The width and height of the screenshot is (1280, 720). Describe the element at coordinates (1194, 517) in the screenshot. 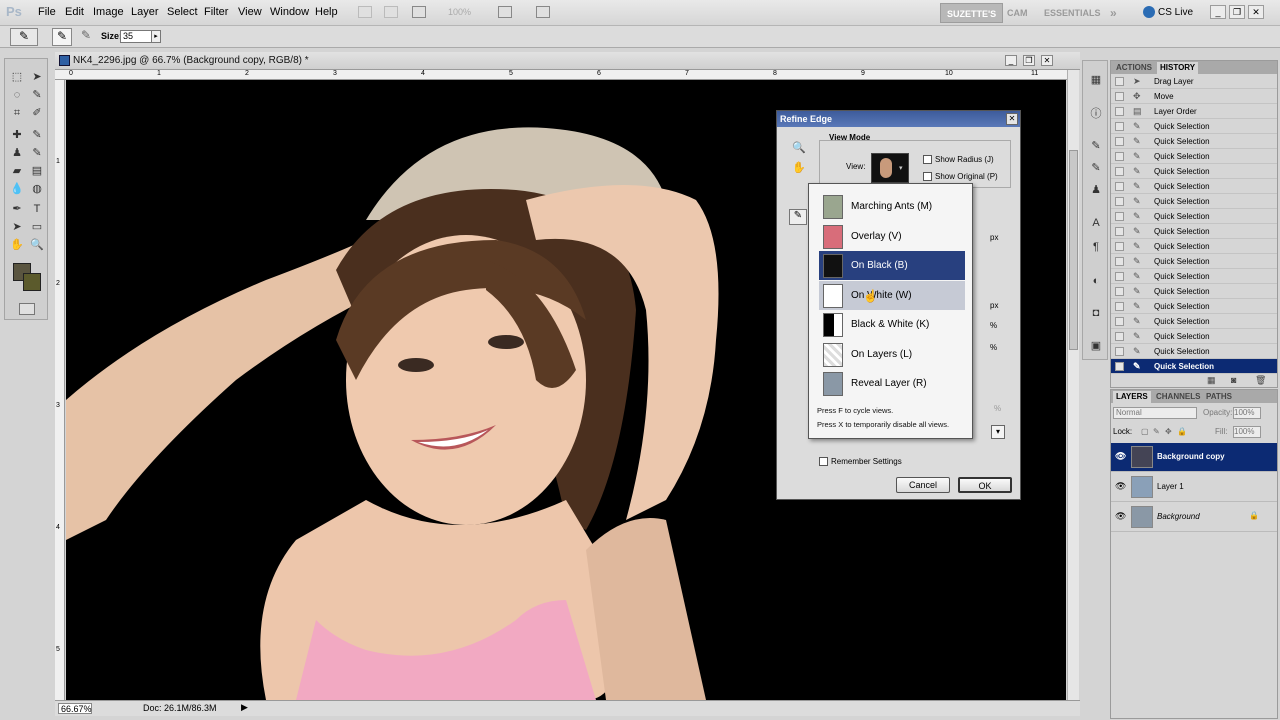

I see `layer-row: 👁 Background 🔒` at that location.